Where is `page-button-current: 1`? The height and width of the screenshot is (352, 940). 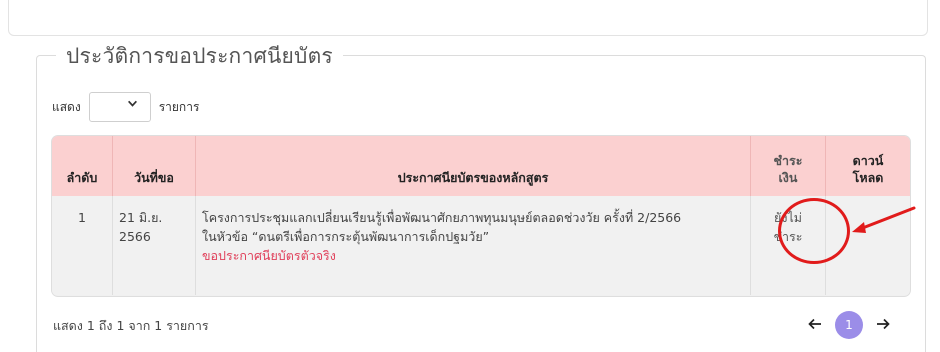 page-button-current: 1 is located at coordinates (849, 325).